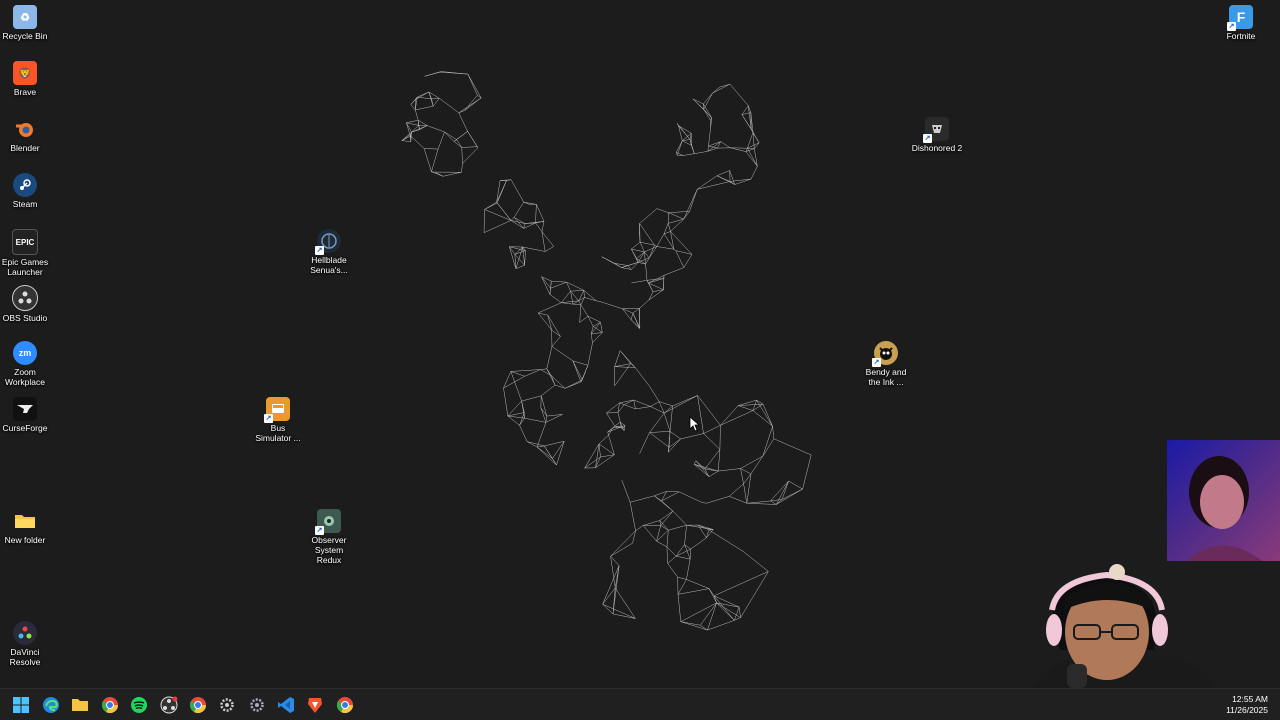 The height and width of the screenshot is (720, 1280). Describe the element at coordinates (694, 424) in the screenshot. I see `mouse-cursor` at that location.